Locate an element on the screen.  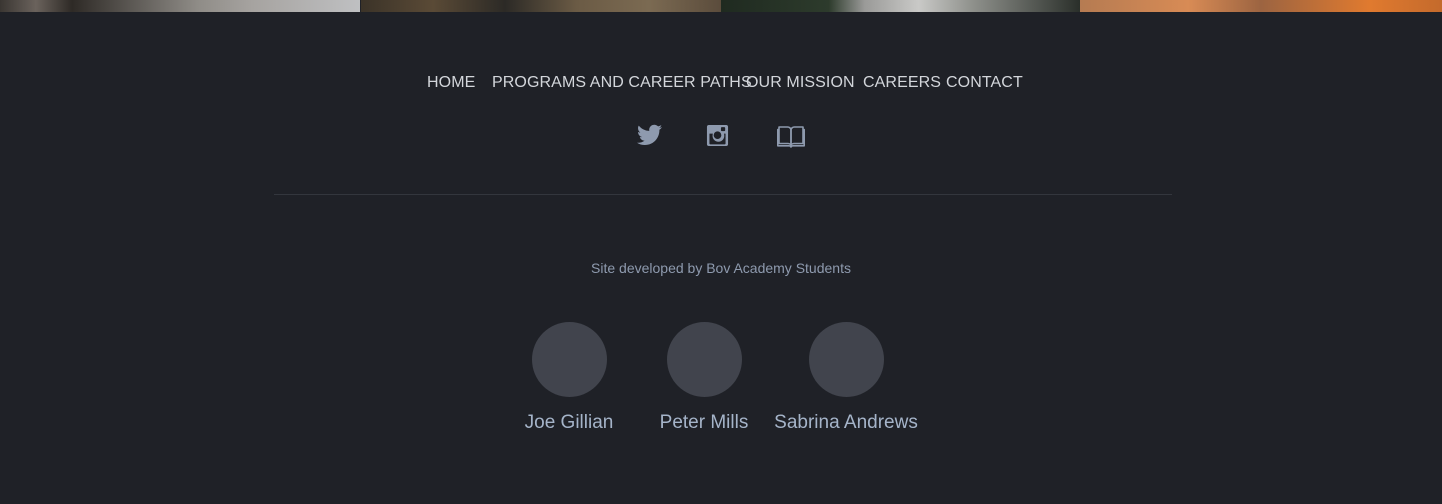
social-links is located at coordinates (721, 137).